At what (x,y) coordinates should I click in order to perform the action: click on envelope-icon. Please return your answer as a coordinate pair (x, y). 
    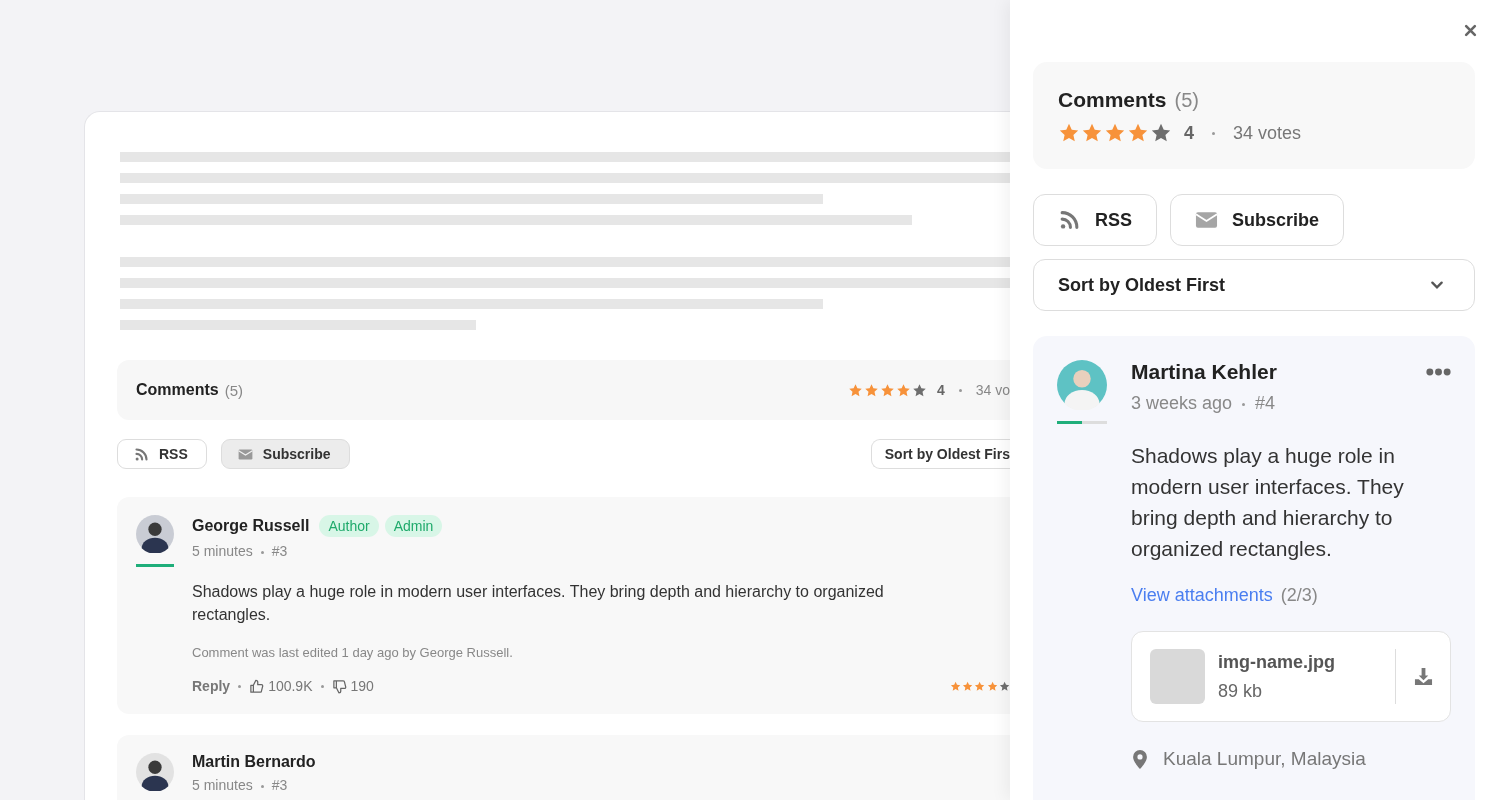
    Looking at the image, I should click on (1206, 220).